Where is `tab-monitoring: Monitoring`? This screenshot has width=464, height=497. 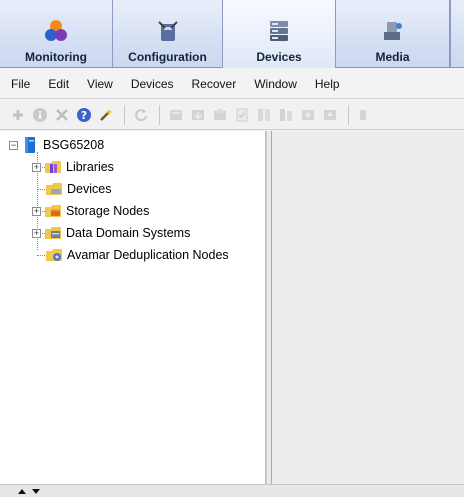 tab-monitoring: Monitoring is located at coordinates (56, 34).